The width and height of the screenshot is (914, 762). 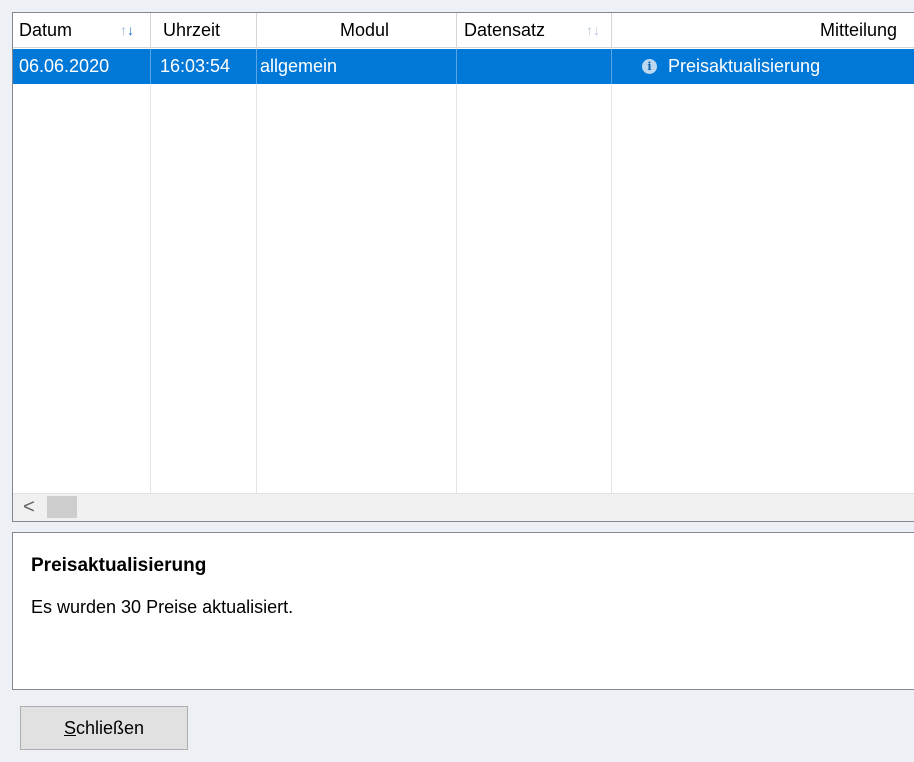 I want to click on cell-mitteilung: Preisaktualisierung, so click(x=744, y=66).